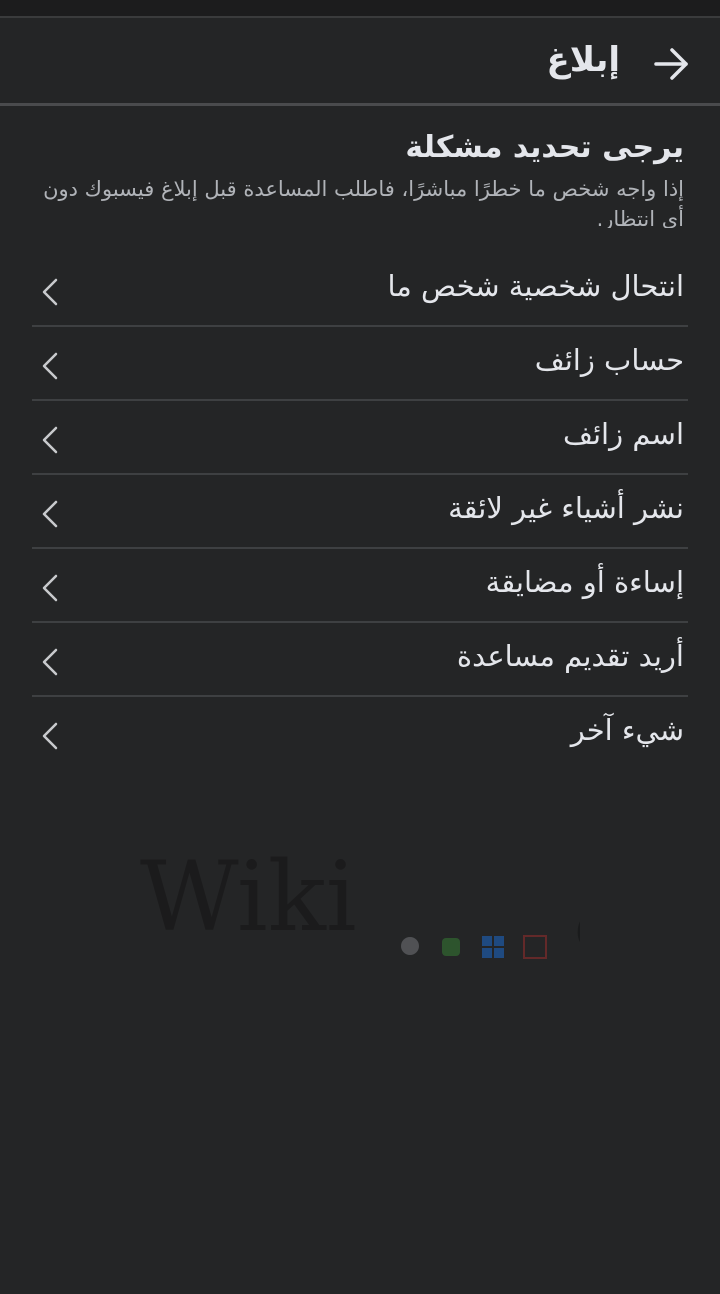 The image size is (720, 1294). Describe the element at coordinates (584, 582) in the screenshot. I see `option-label: إساءة أو مضايقة` at that location.